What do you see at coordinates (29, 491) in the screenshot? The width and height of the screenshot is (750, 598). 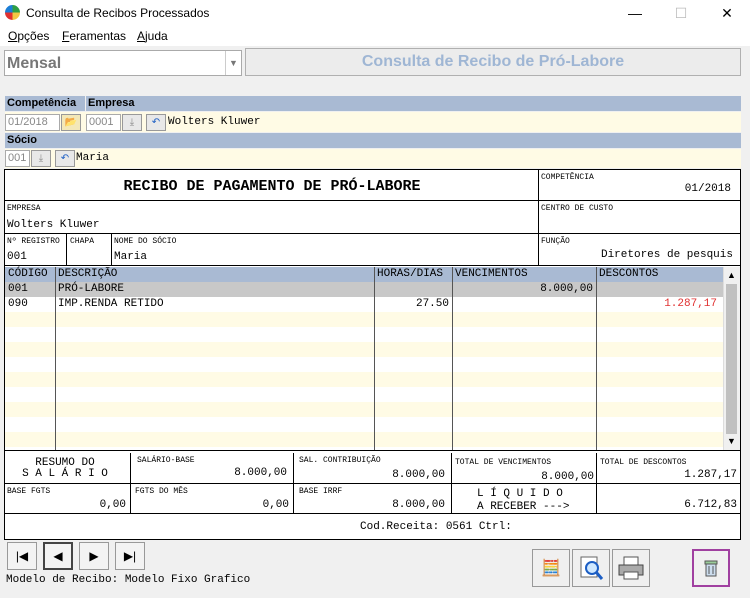 I see `base-fgts-label: BASE FGTS` at bounding box center [29, 491].